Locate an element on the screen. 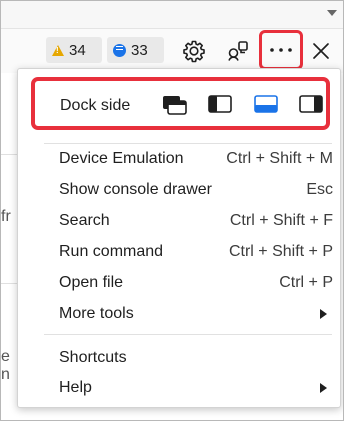 The height and width of the screenshot is (421, 344). dock-bottom-button is located at coordinates (266, 104).